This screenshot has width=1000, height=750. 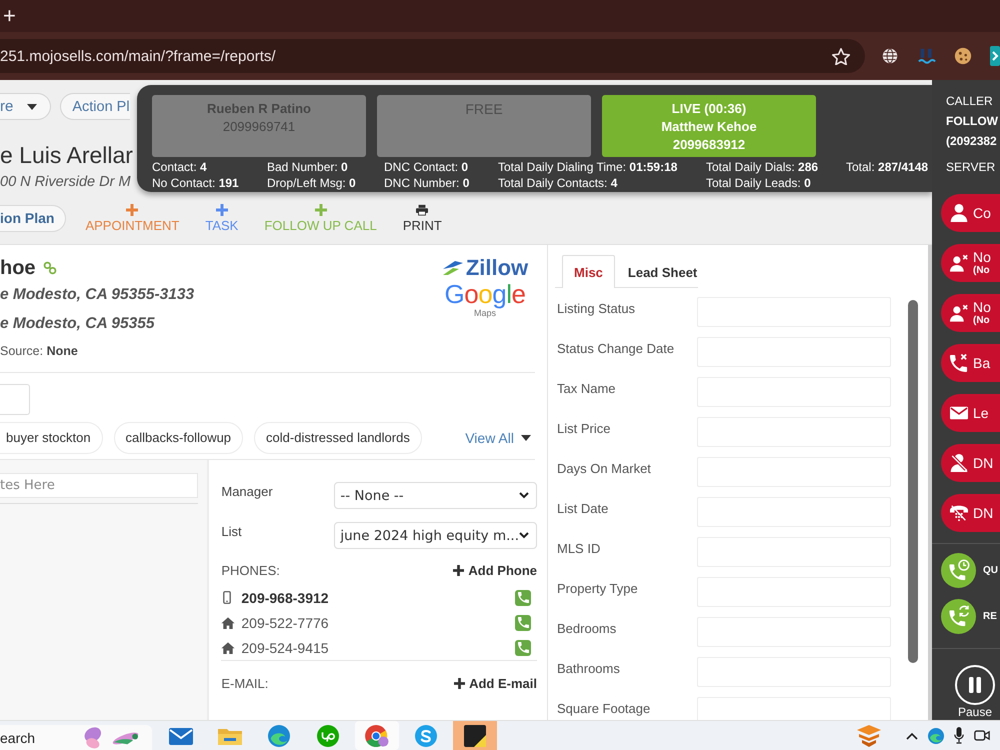 I want to click on add-phone-button: Add Phone, so click(x=495, y=570).